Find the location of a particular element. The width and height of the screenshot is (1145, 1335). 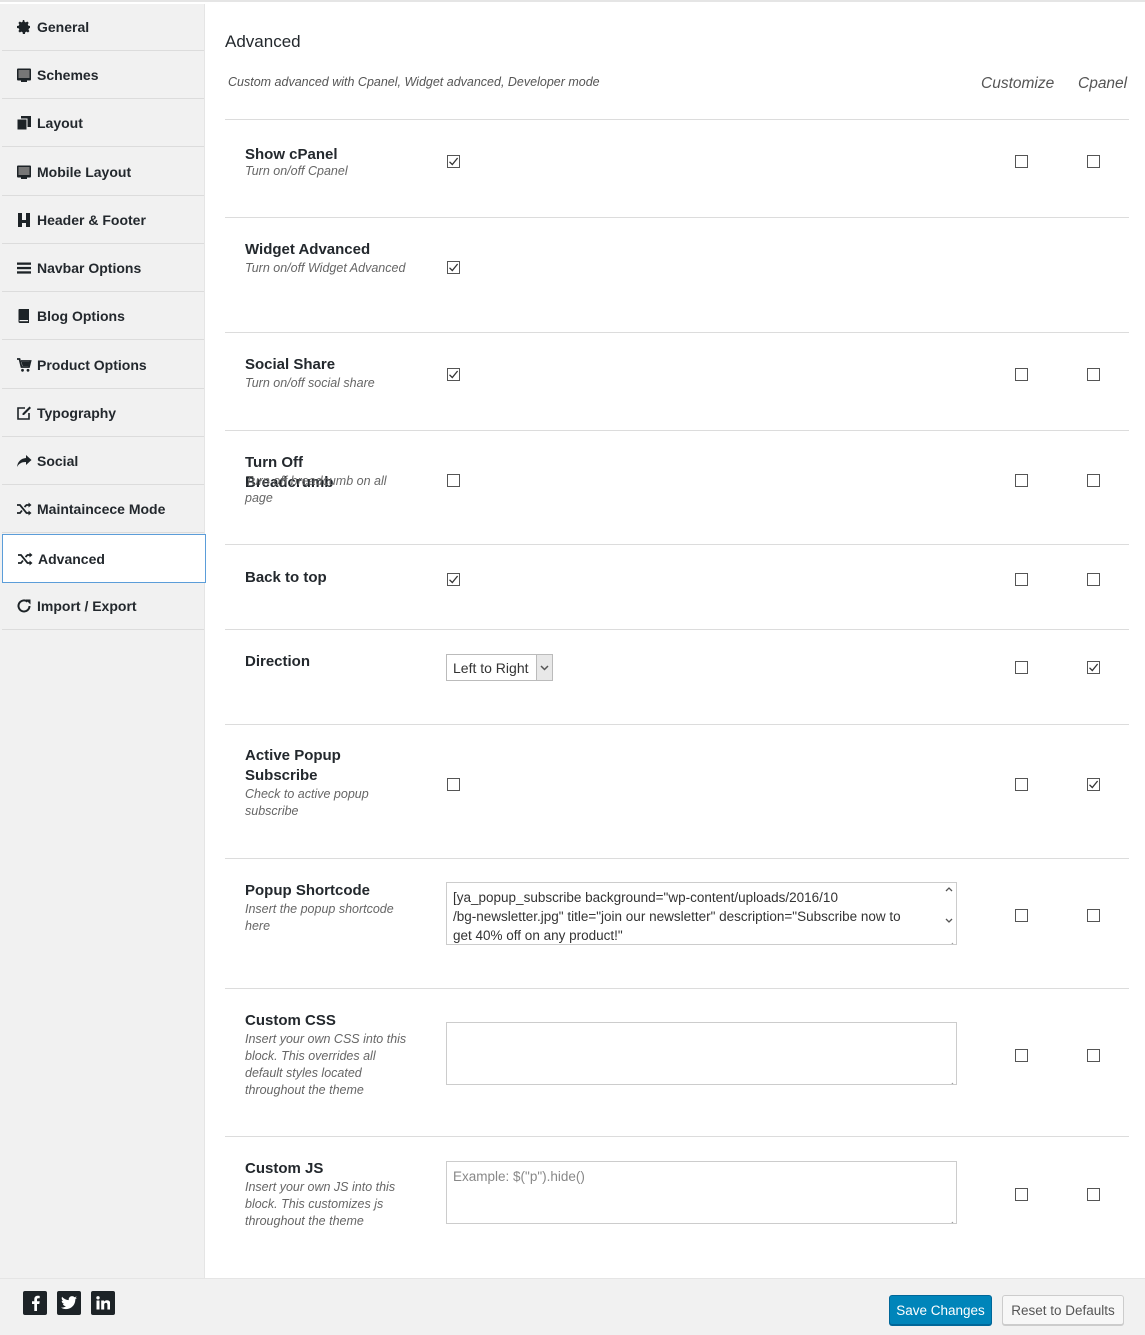

setting-title: Widget Advanced is located at coordinates (308, 249).